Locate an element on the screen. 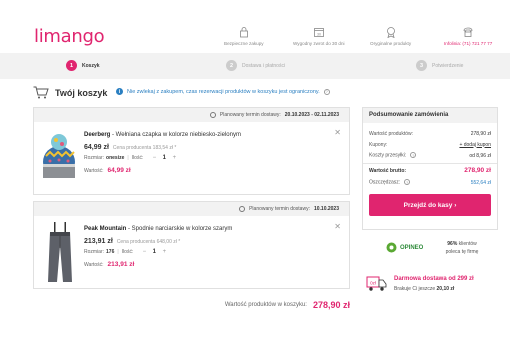 This screenshot has height=340, width=510. value-line: Wartość: 64,99 zł is located at coordinates (162, 170).